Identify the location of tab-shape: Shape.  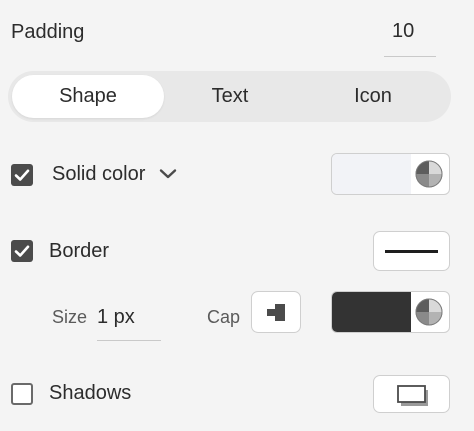
(88, 96).